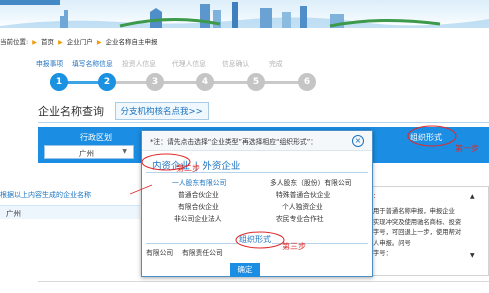 The image size is (489, 293). Describe the element at coordinates (45, 195) in the screenshot. I see `generated-name-label: 根据以上内容生成的企业名称` at that location.